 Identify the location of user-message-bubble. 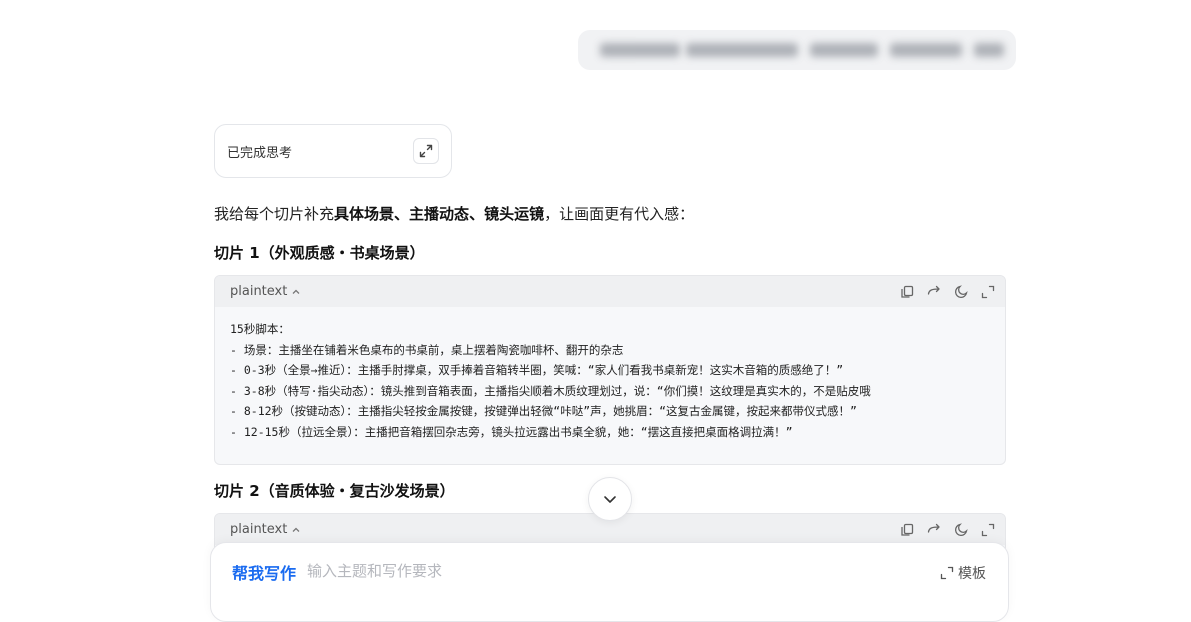
(797, 50).